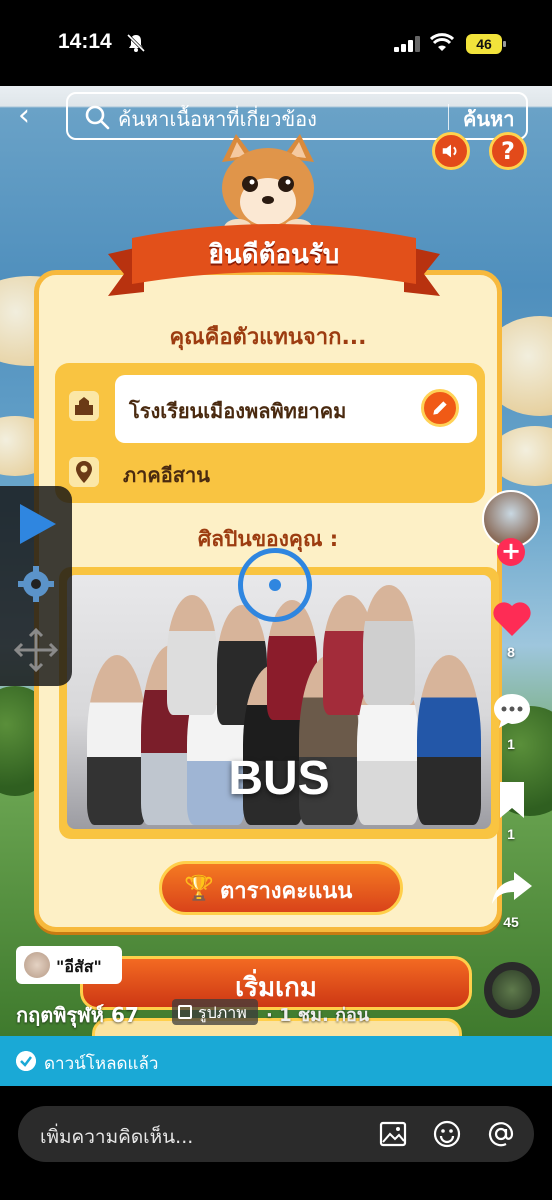 The image size is (552, 1200). What do you see at coordinates (36, 524) in the screenshot?
I see `play-icon` at bounding box center [36, 524].